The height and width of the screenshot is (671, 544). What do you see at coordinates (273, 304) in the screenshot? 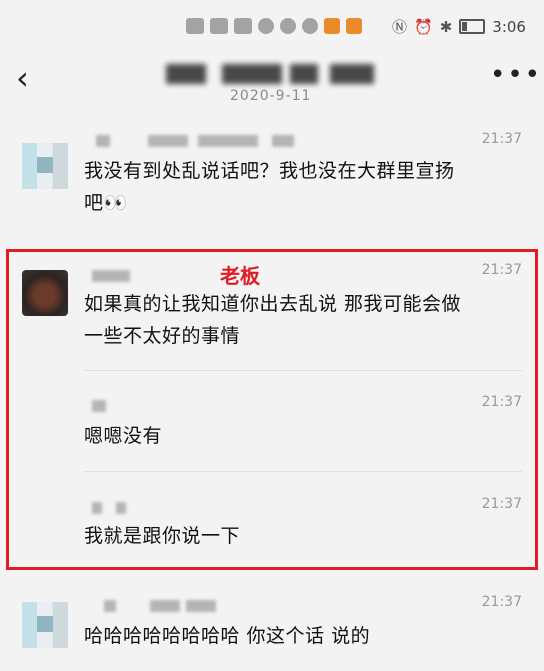
I see `message-text-line: 如果真的让我知道你出去乱说 那我可能会做` at bounding box center [273, 304].